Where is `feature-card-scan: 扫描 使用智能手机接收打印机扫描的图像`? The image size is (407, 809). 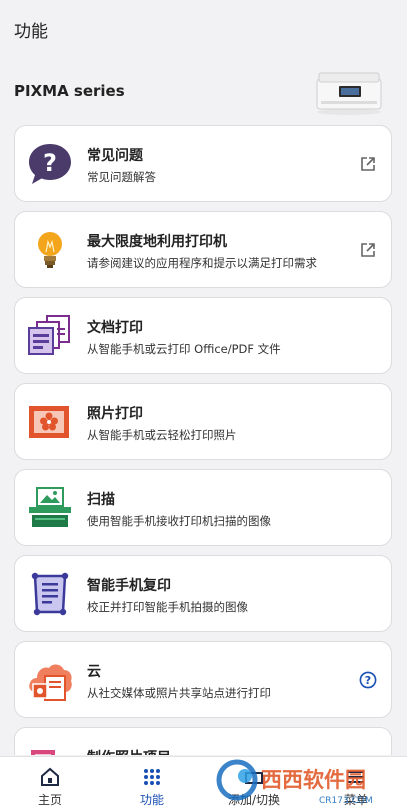
feature-card-scan: 扫描 使用智能手机接收打印机扫描的图像 is located at coordinates (203, 507).